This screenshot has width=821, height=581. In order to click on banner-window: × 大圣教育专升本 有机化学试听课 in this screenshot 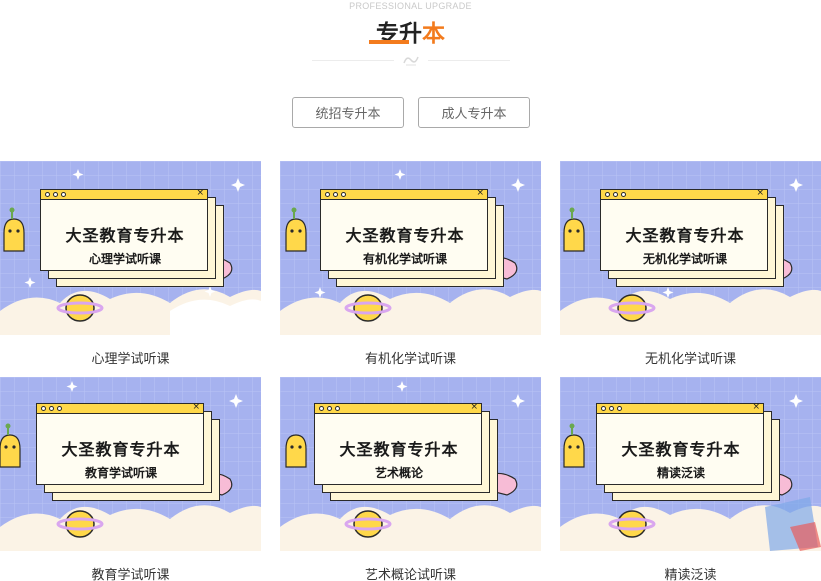, I will do `click(412, 237)`.